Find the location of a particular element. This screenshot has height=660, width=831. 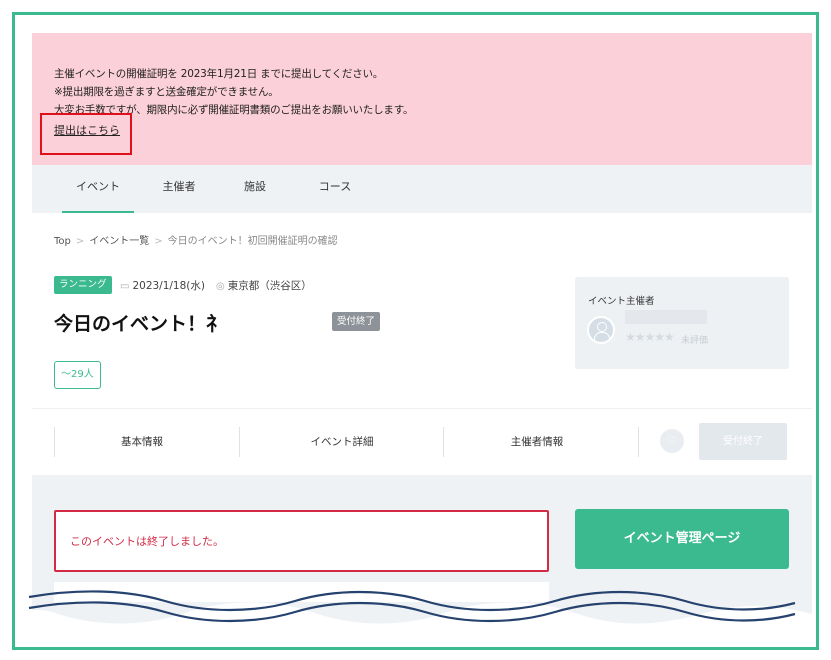

closed-button: 受付終了 is located at coordinates (743, 441).